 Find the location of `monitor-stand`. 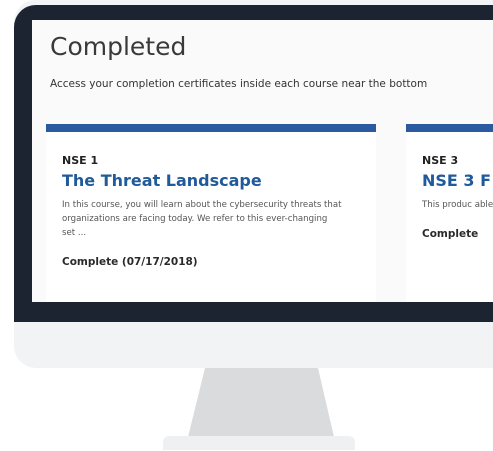

monitor-stand is located at coordinates (261, 402).